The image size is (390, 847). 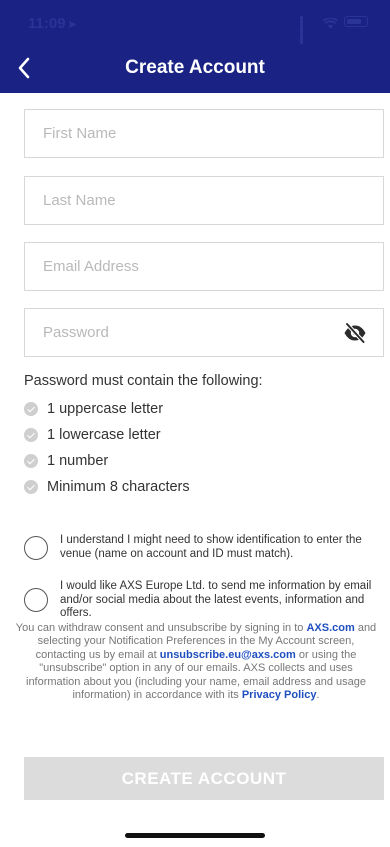 I want to click on password-visibility-toggle, so click(x=355, y=333).